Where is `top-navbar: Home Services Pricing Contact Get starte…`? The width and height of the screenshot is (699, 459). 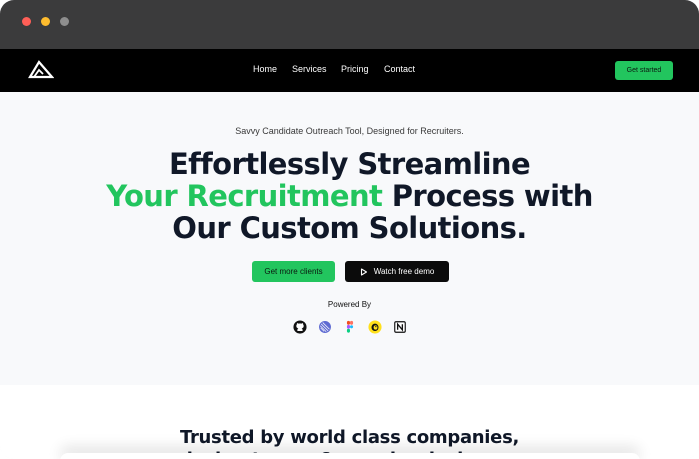
top-navbar: Home Services Pricing Contact Get starte… is located at coordinates (349, 70).